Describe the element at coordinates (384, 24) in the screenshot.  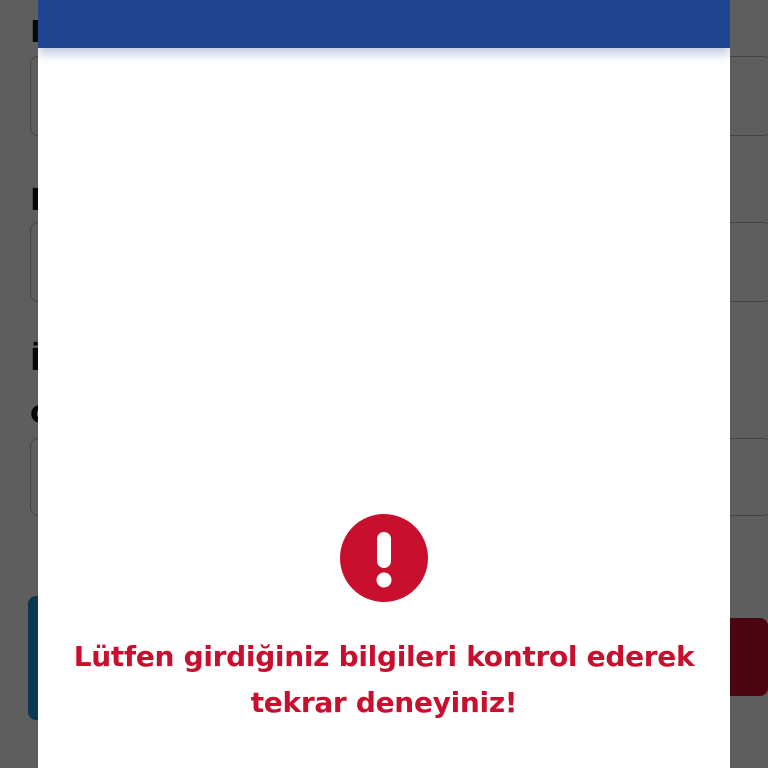
I see `dialog-header` at that location.